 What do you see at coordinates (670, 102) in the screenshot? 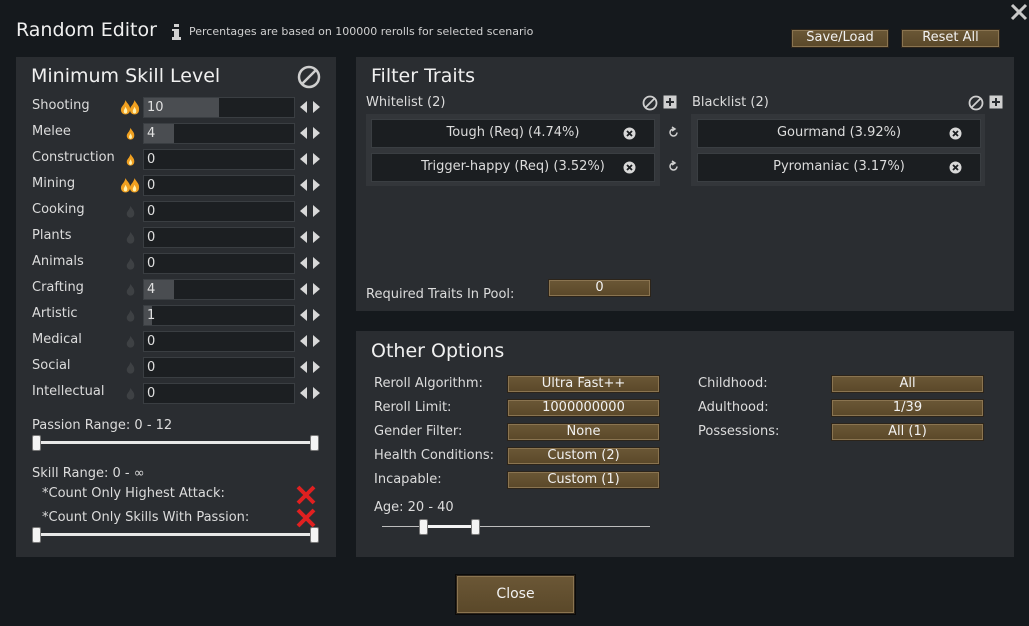
I see `whitelist-add-icon` at bounding box center [670, 102].